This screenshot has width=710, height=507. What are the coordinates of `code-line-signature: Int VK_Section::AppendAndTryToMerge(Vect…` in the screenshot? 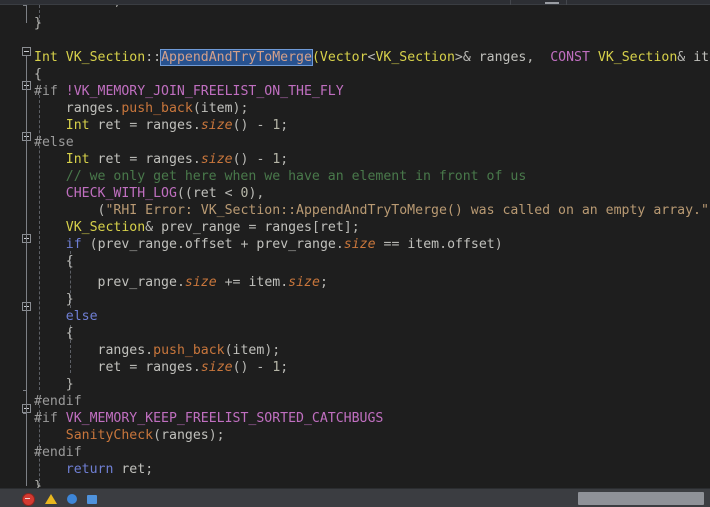 It's located at (355, 57).